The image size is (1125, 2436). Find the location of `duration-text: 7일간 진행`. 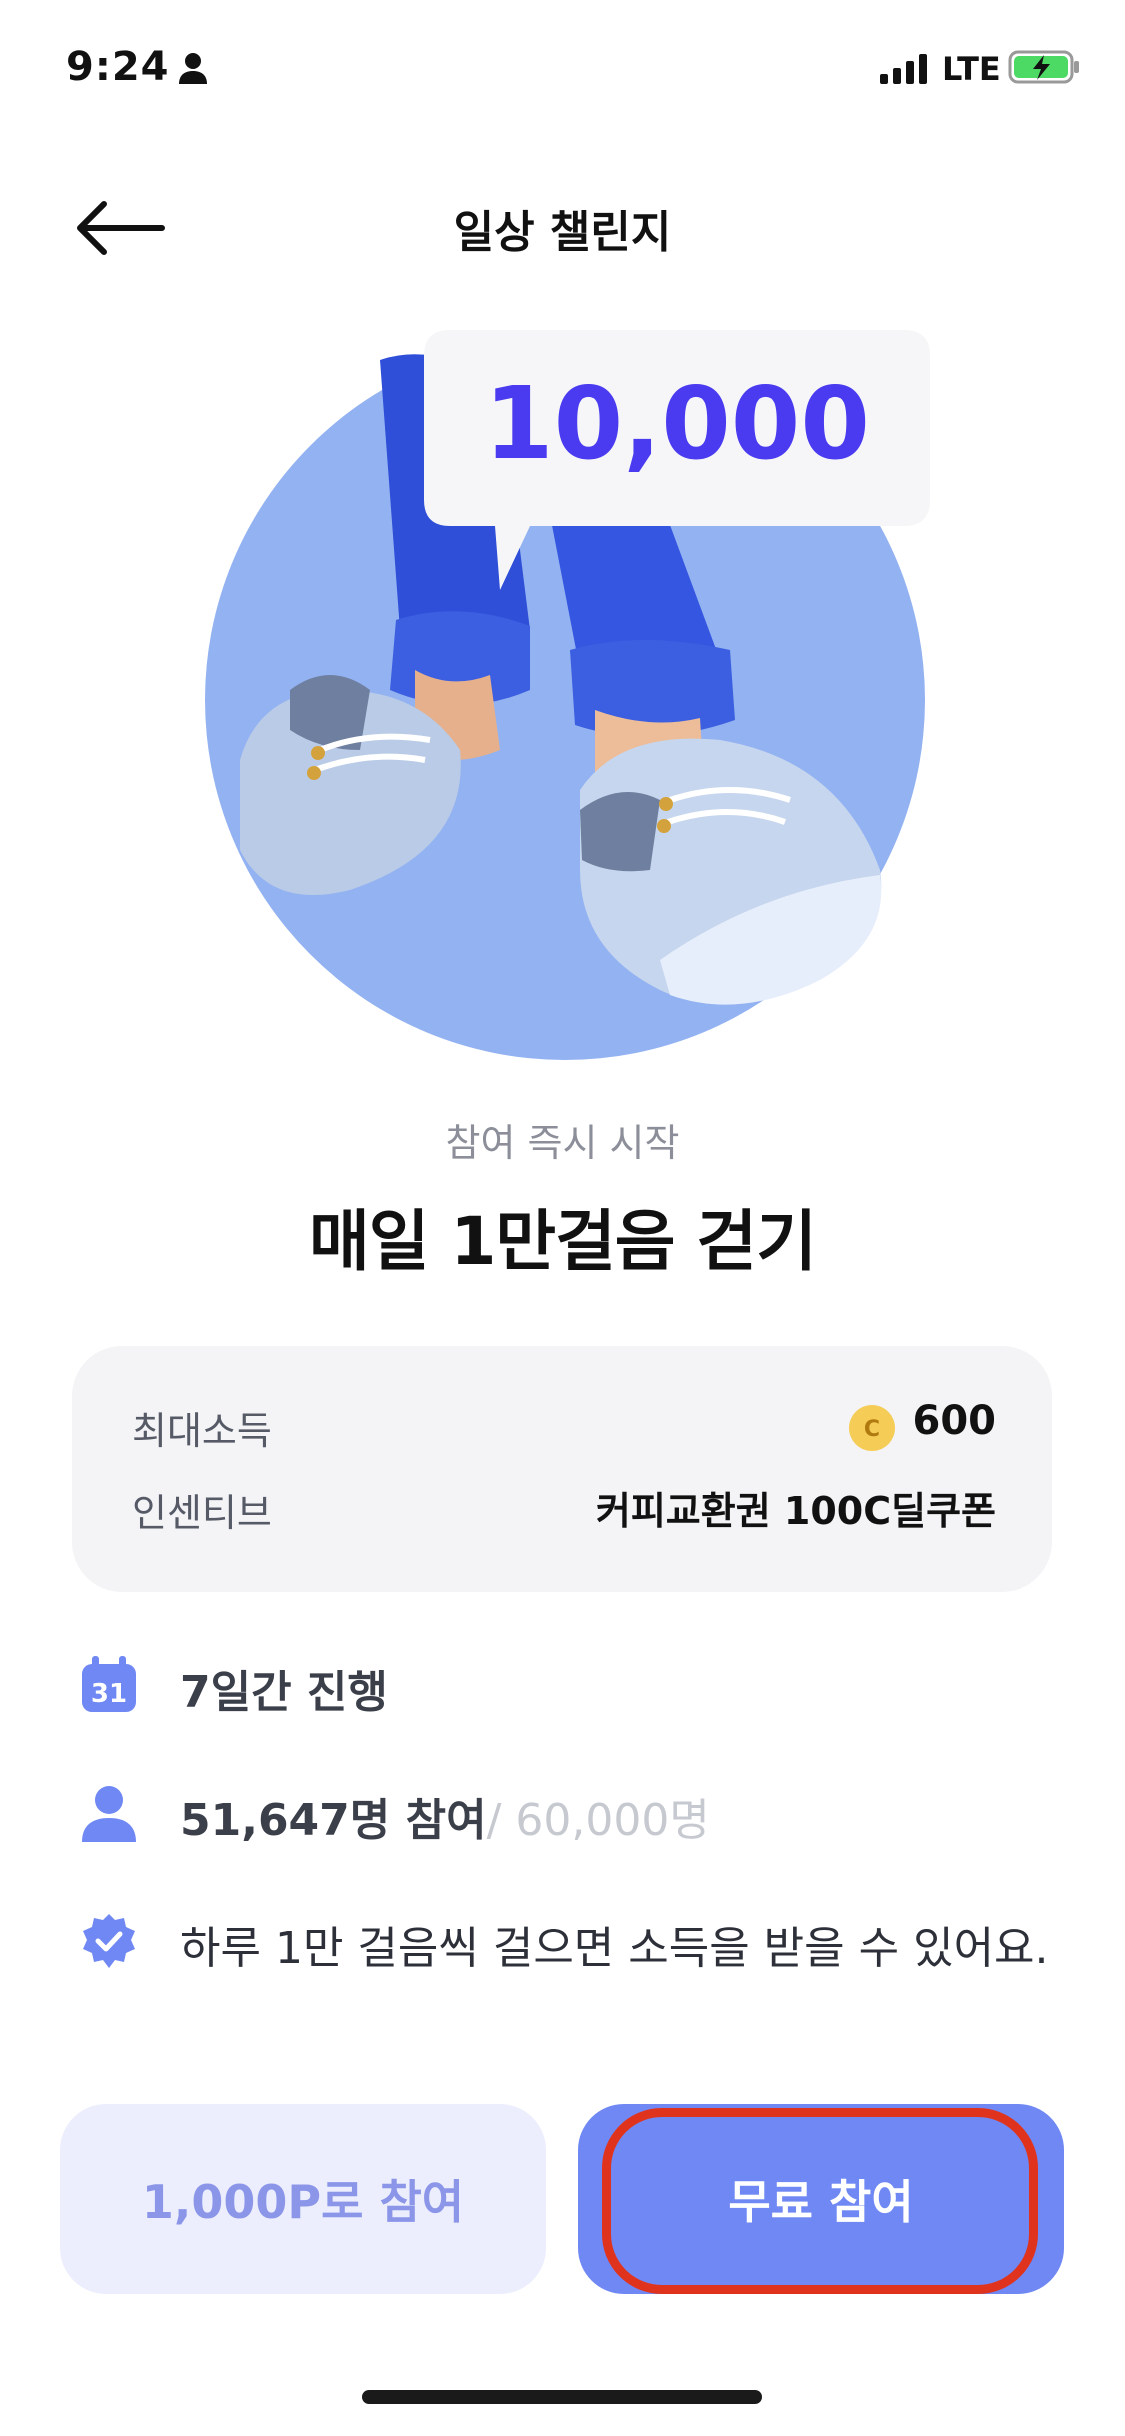

duration-text: 7일간 진행 is located at coordinates (284, 1692).